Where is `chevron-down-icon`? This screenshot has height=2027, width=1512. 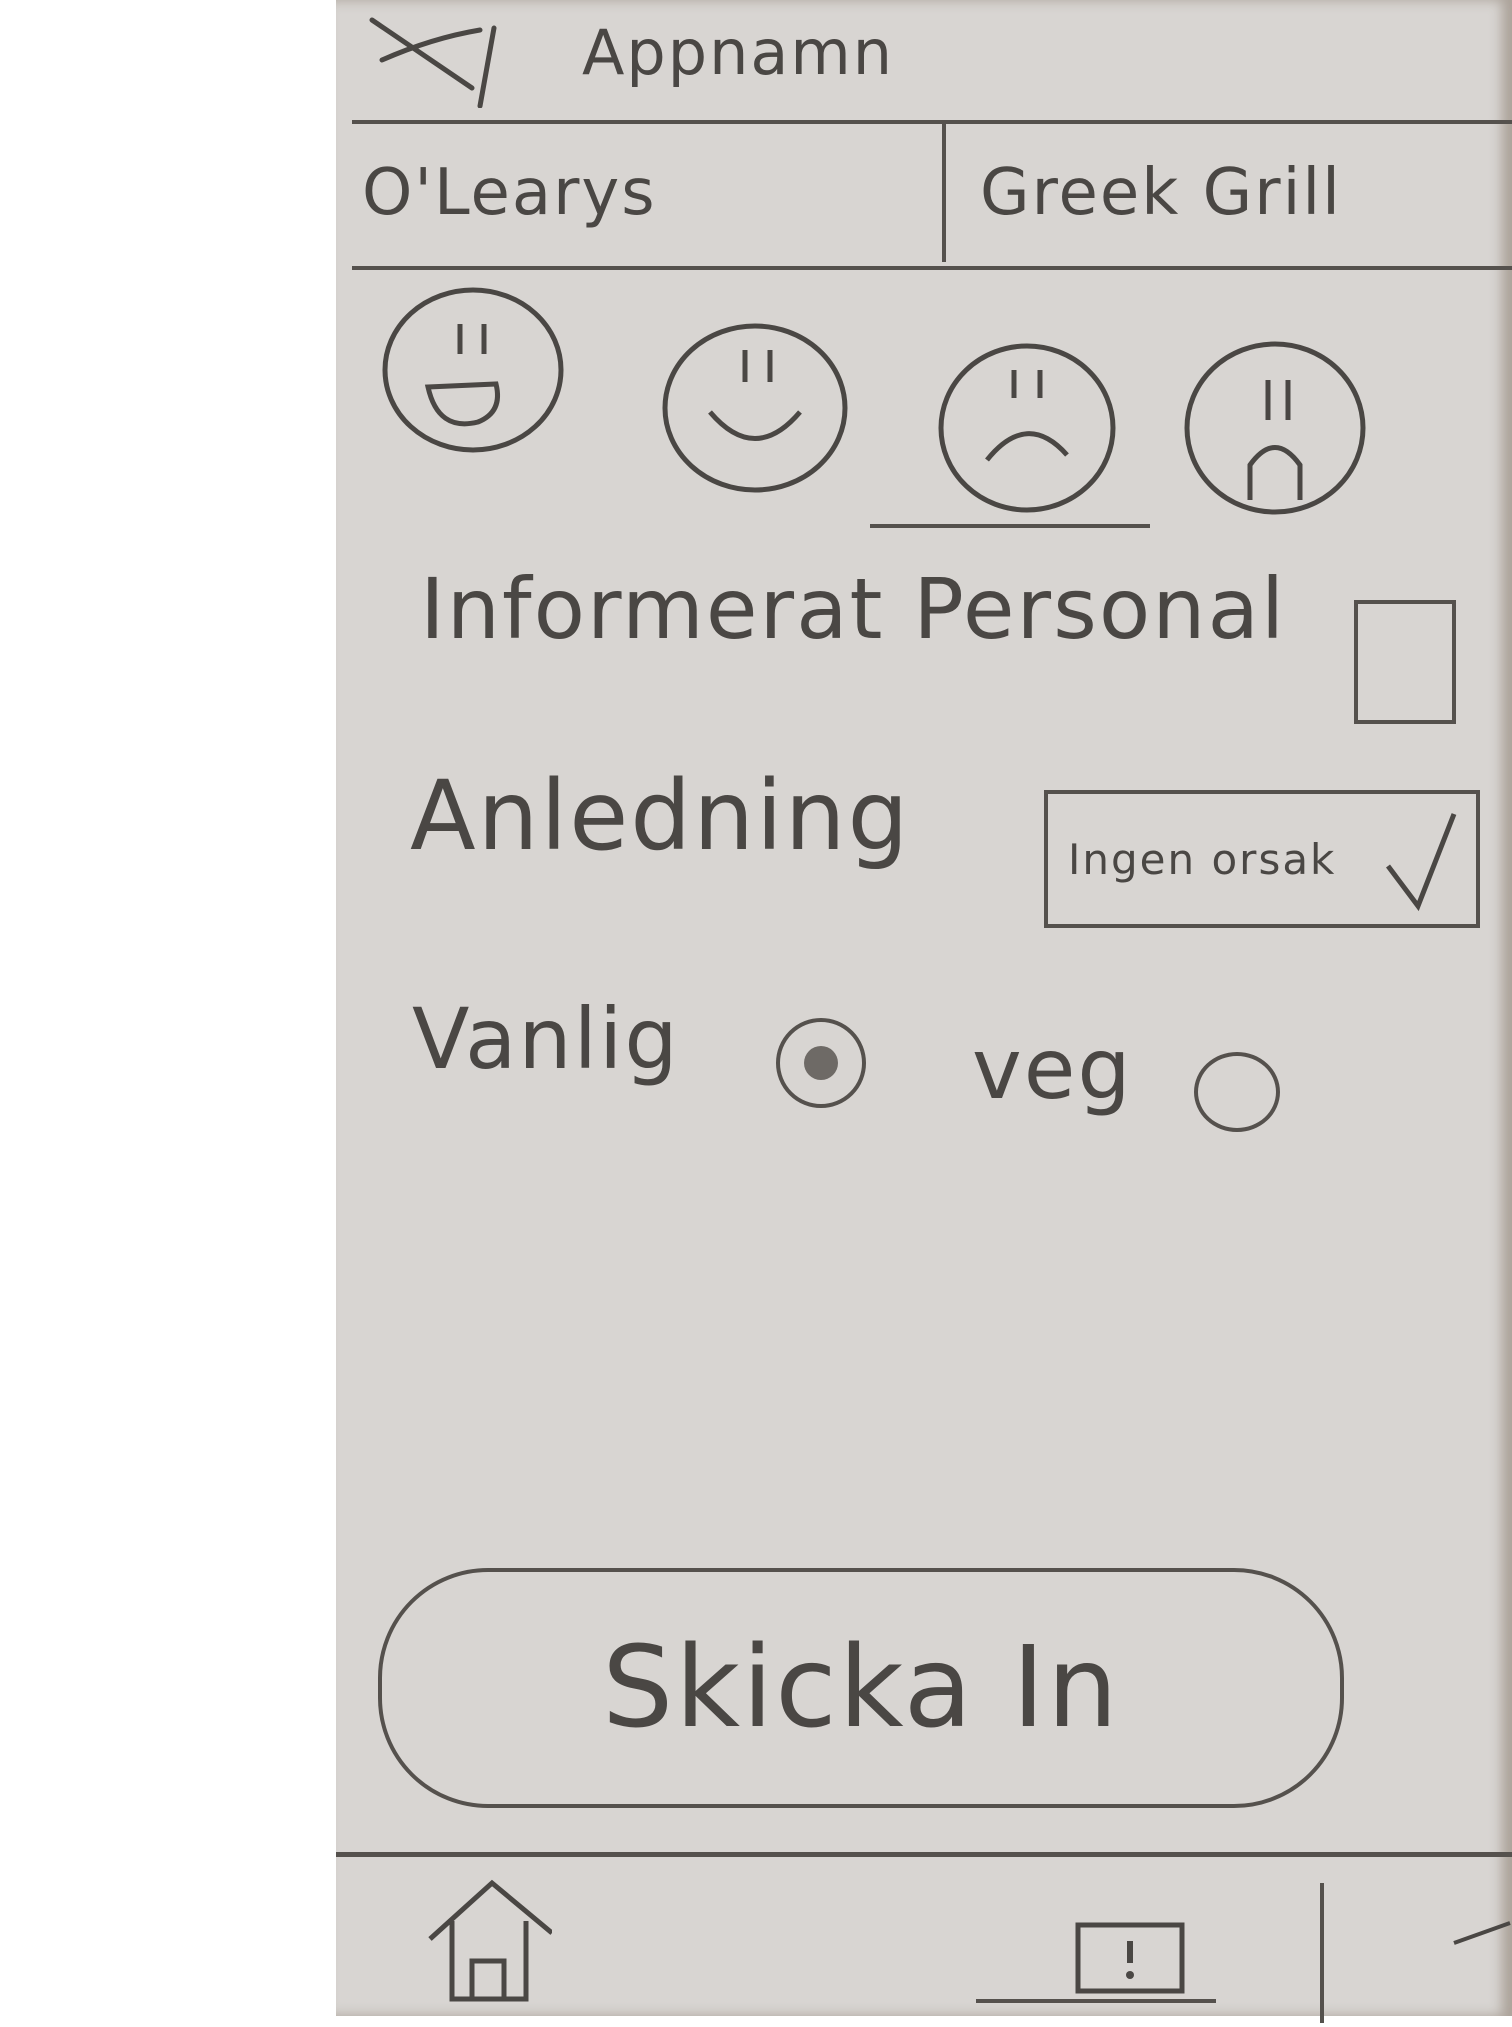 chevron-down-icon is located at coordinates (1421, 862).